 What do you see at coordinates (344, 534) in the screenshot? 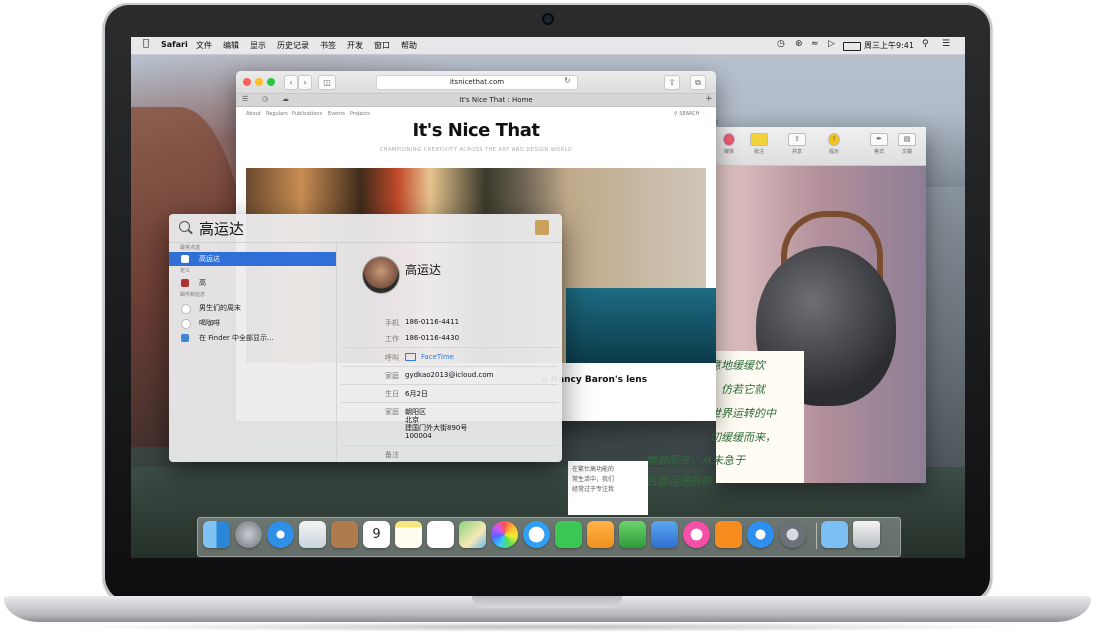
I see `contacts-icon` at bounding box center [344, 534].